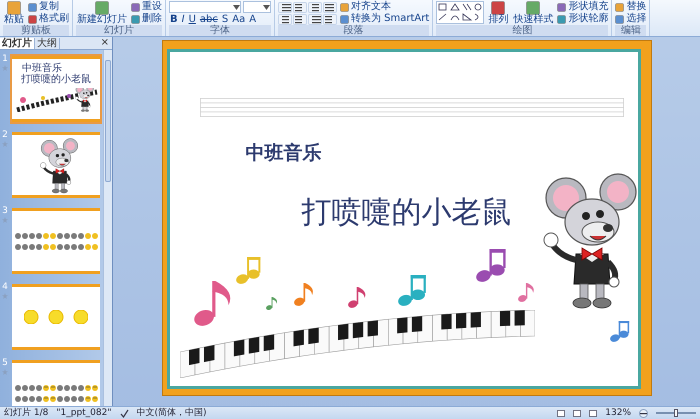 This screenshot has width=700, height=419. Describe the element at coordinates (56, 80) in the screenshot. I see `thumbnail-subtitle: 打喷嚏的小老鼠` at that location.